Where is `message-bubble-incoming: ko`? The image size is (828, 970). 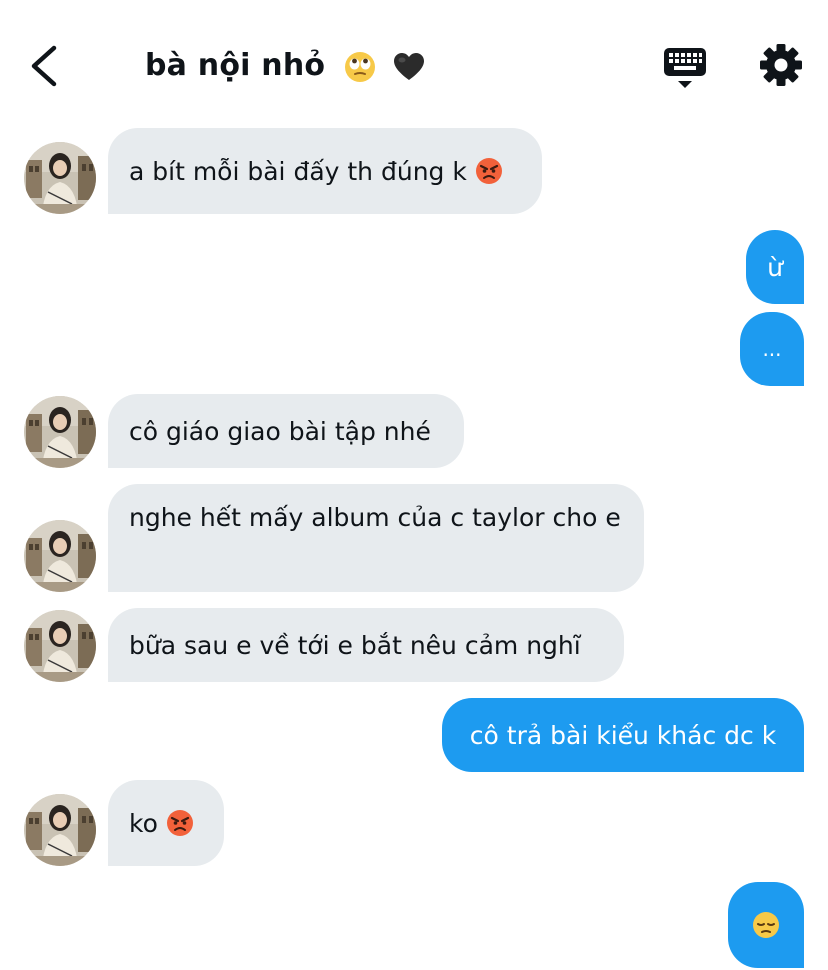
message-bubble-incoming: ko is located at coordinates (166, 823).